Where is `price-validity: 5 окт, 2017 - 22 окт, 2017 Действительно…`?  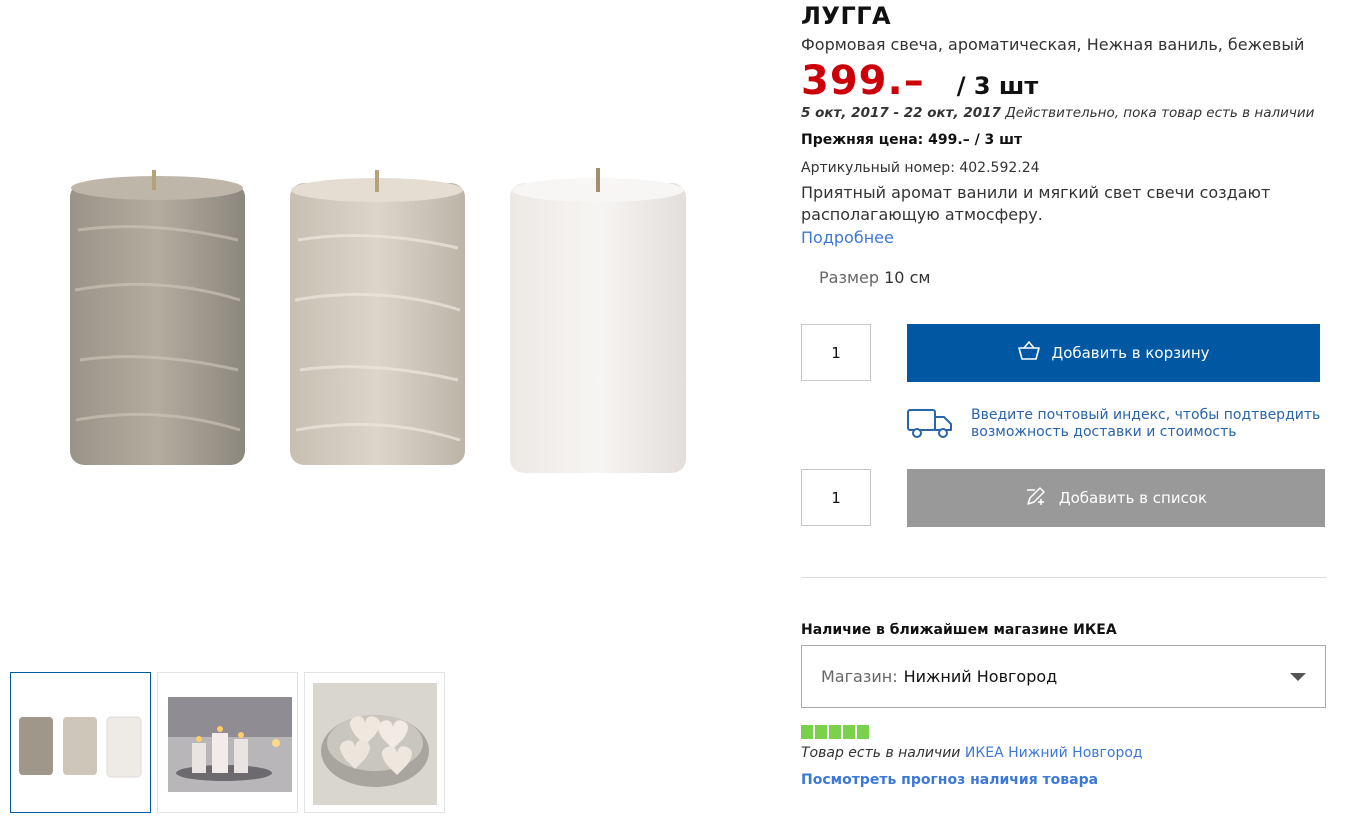 price-validity: 5 окт, 2017 - 22 окт, 2017 Действительно… is located at coordinates (1057, 113).